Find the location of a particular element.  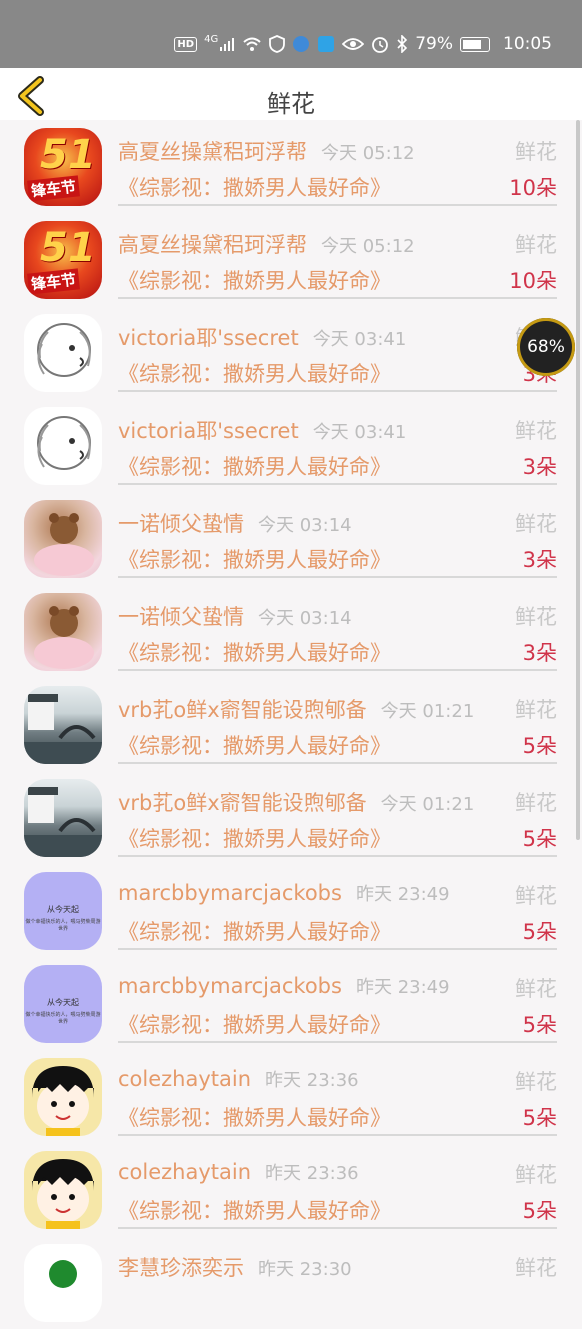

battery-percent: 79% is located at coordinates (434, 44).